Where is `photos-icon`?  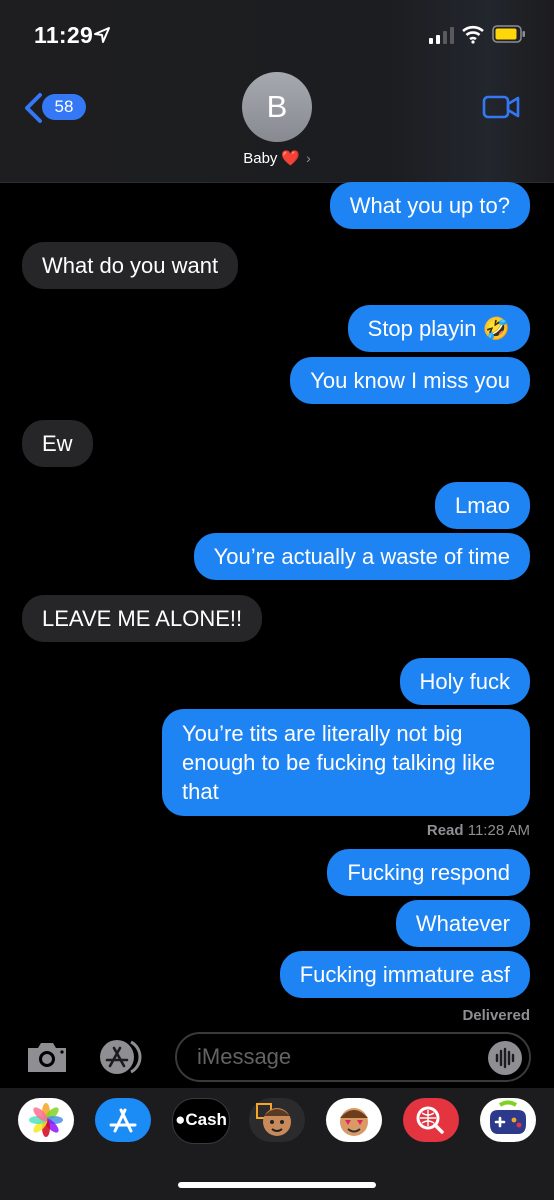 photos-icon is located at coordinates (46, 1120).